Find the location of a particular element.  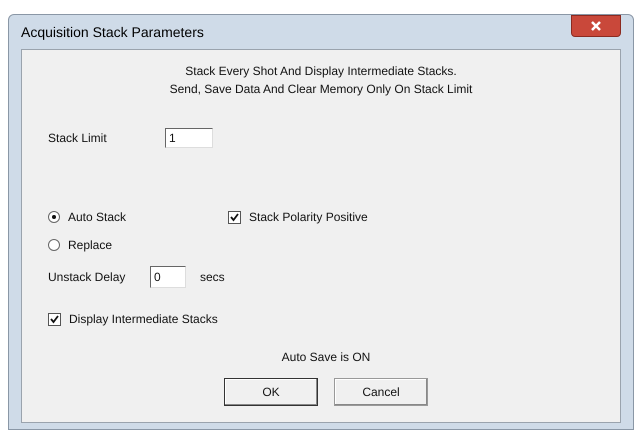

stack-limit-label: Stack Limit is located at coordinates (78, 138).